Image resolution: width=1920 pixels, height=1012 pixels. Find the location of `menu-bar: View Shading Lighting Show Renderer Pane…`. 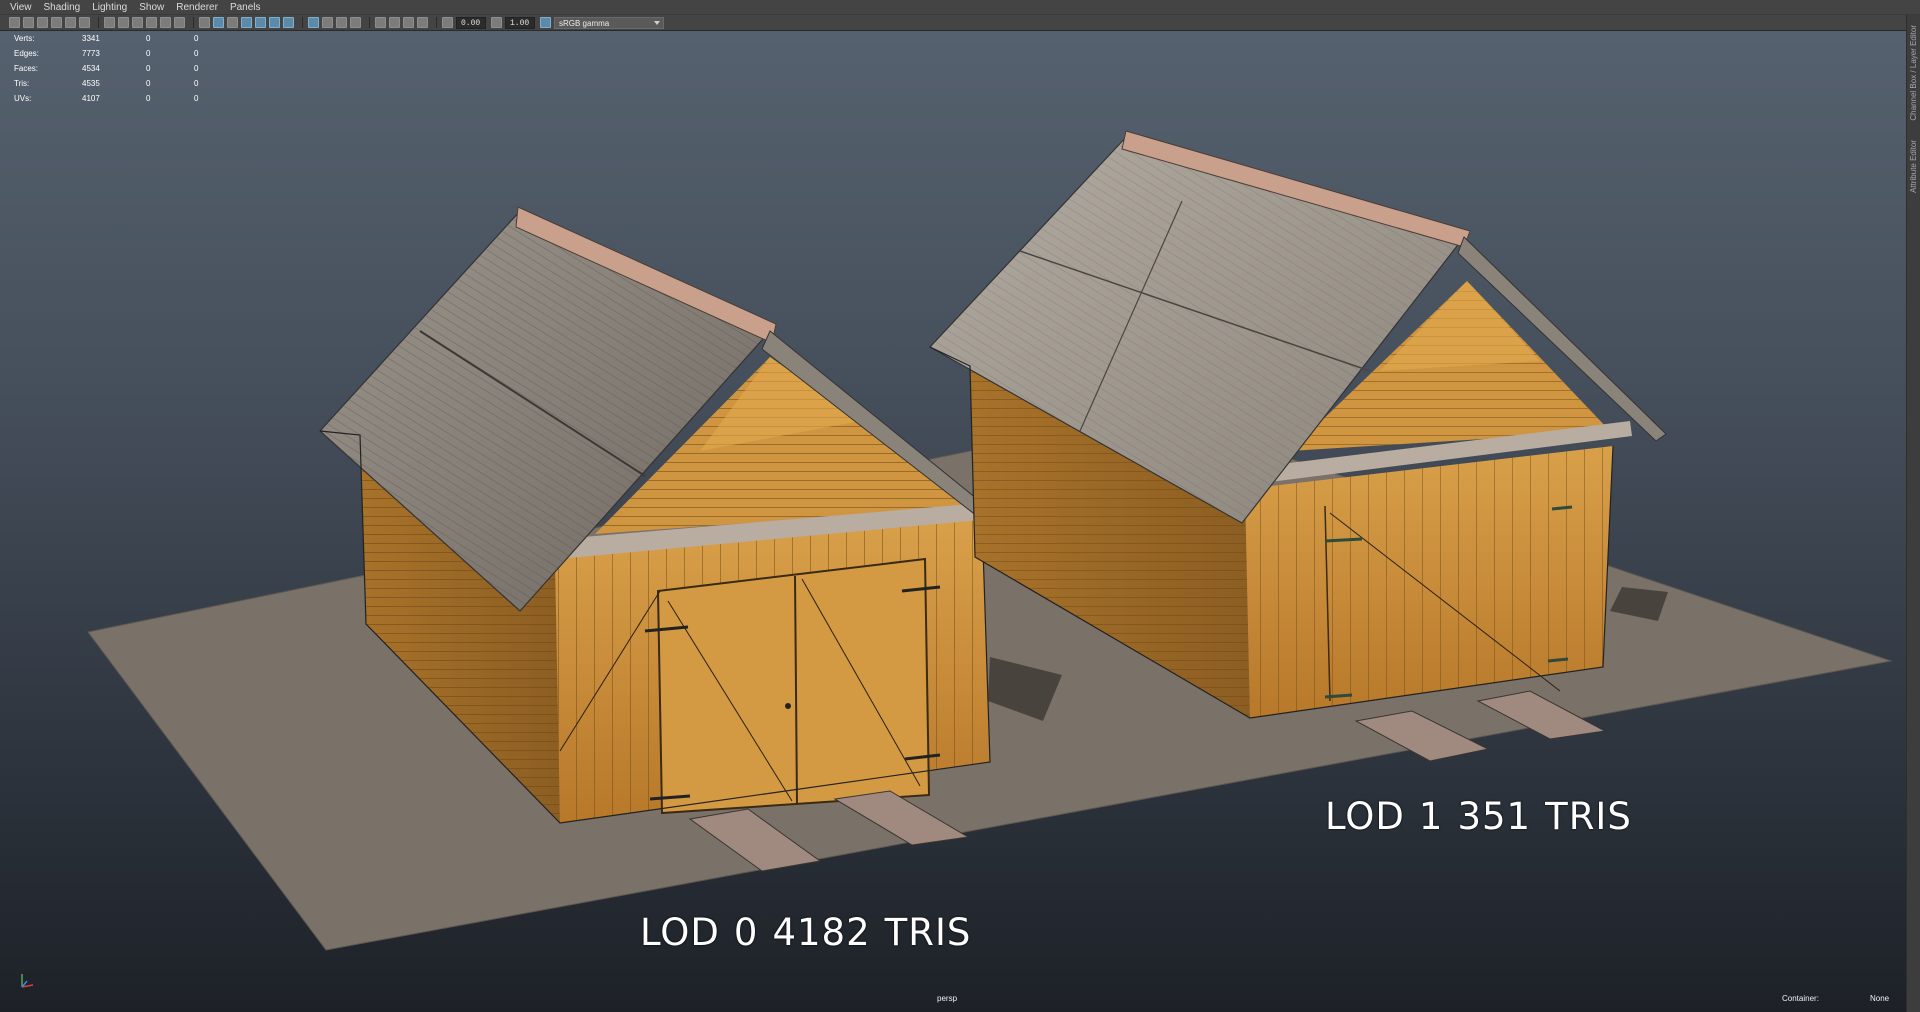

menu-bar: View Shading Lighting Show Renderer Pane… is located at coordinates (960, 7).